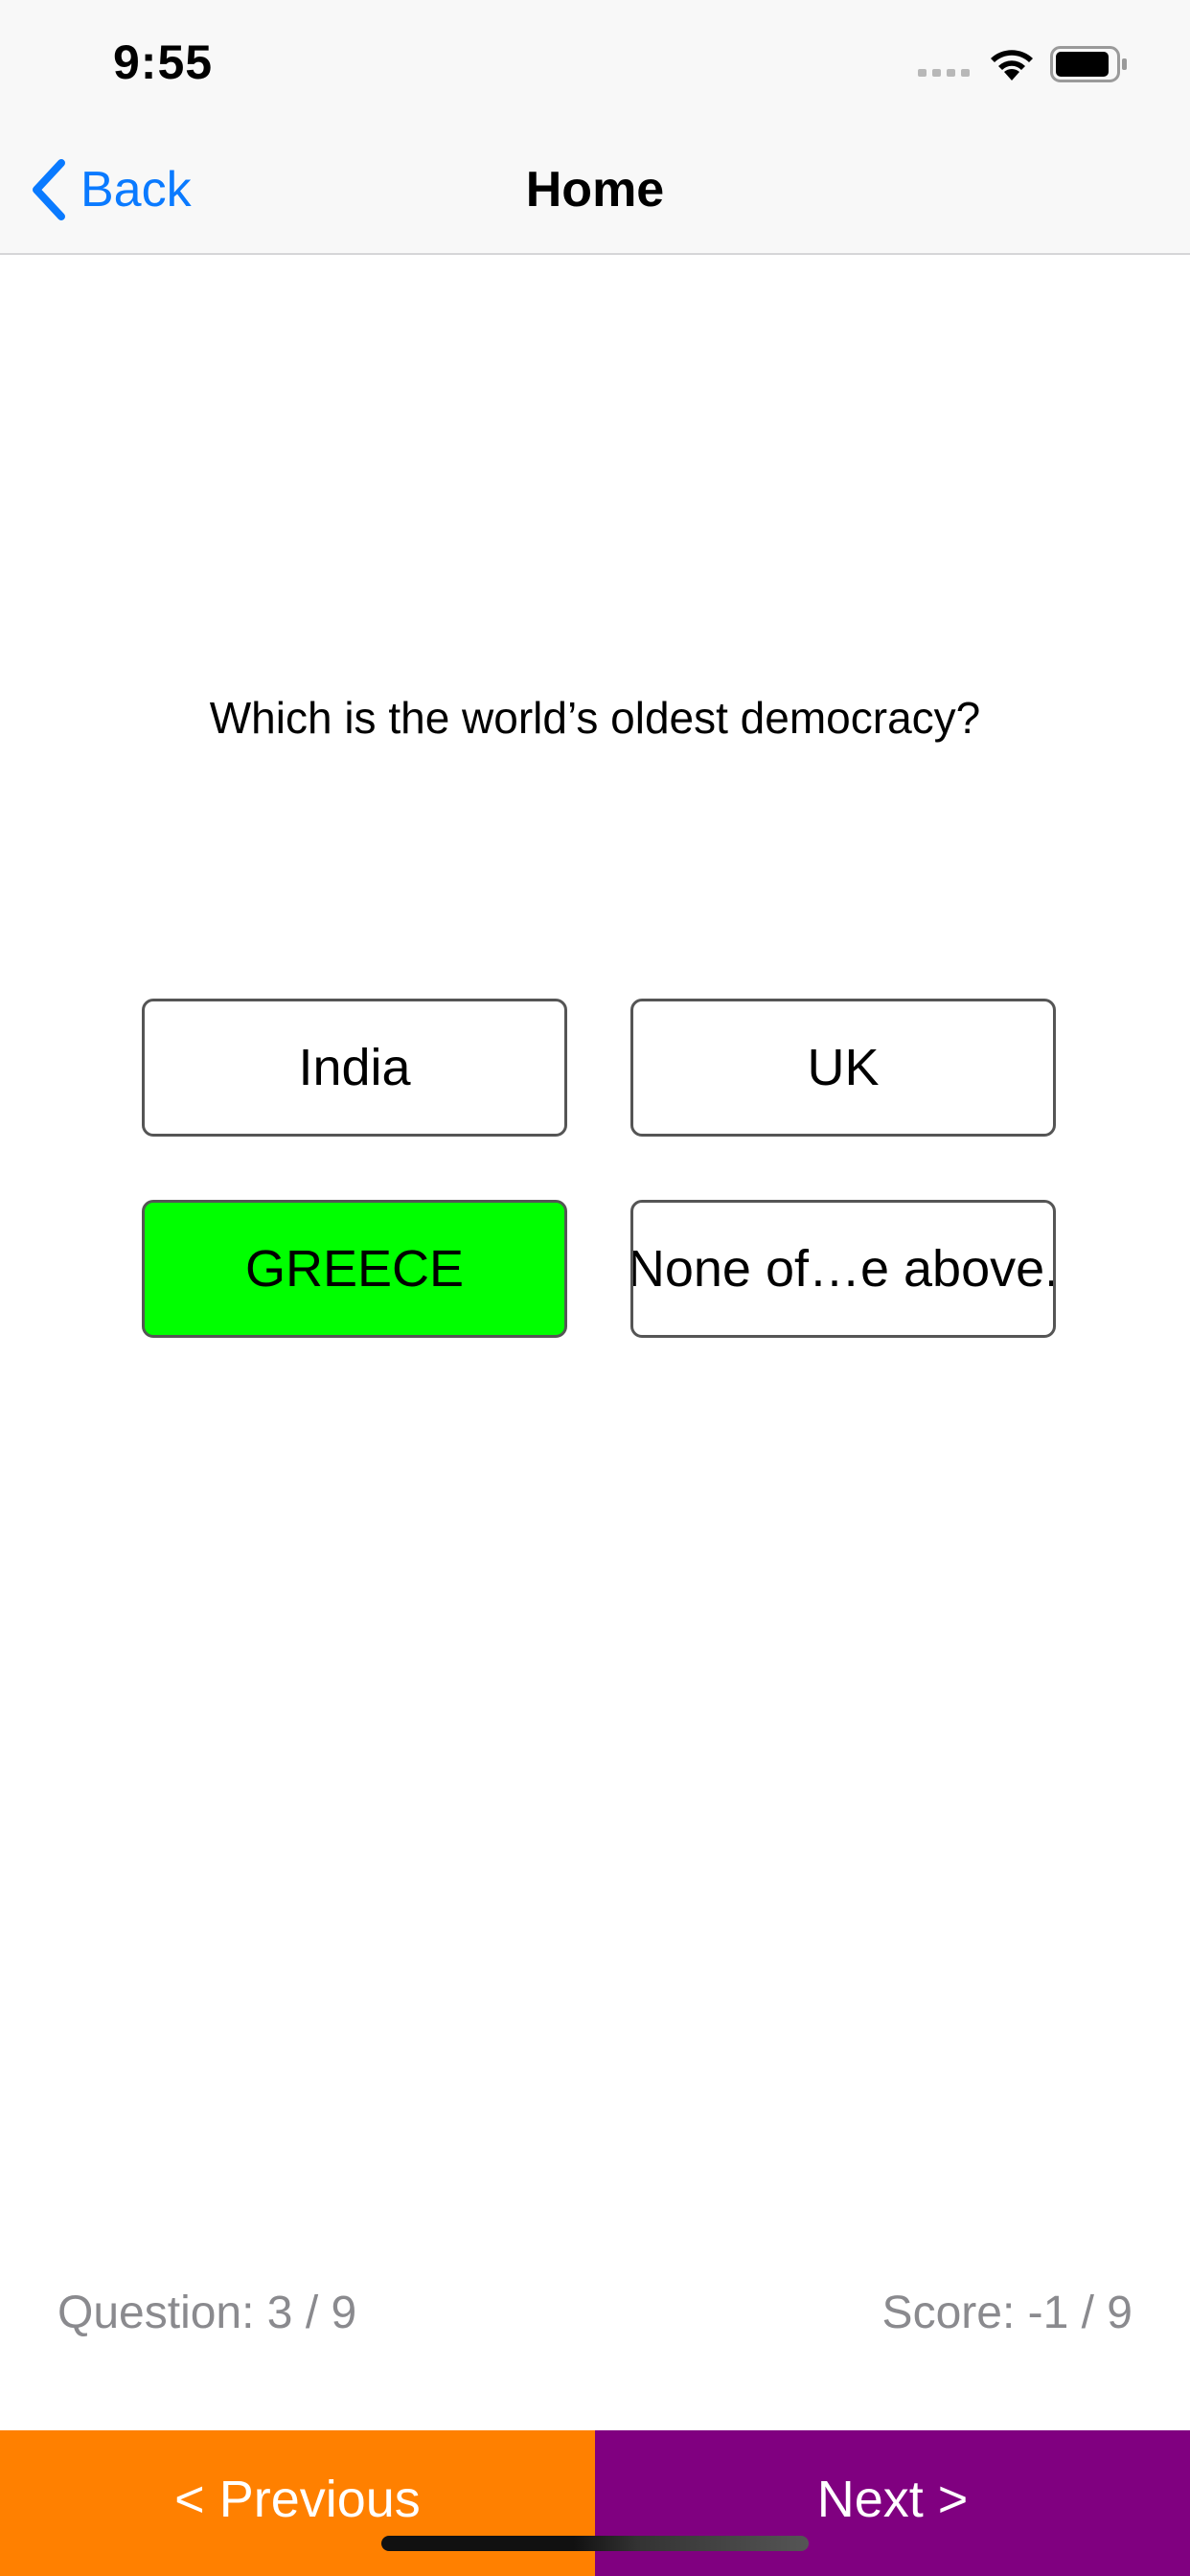  Describe the element at coordinates (1012, 65) in the screenshot. I see `wifi-icon` at that location.